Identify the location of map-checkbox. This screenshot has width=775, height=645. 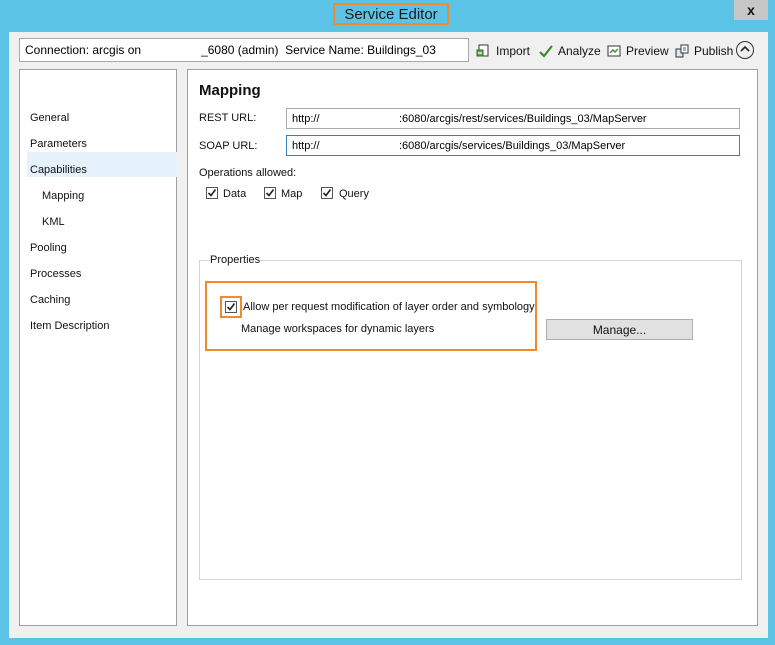
(270, 193).